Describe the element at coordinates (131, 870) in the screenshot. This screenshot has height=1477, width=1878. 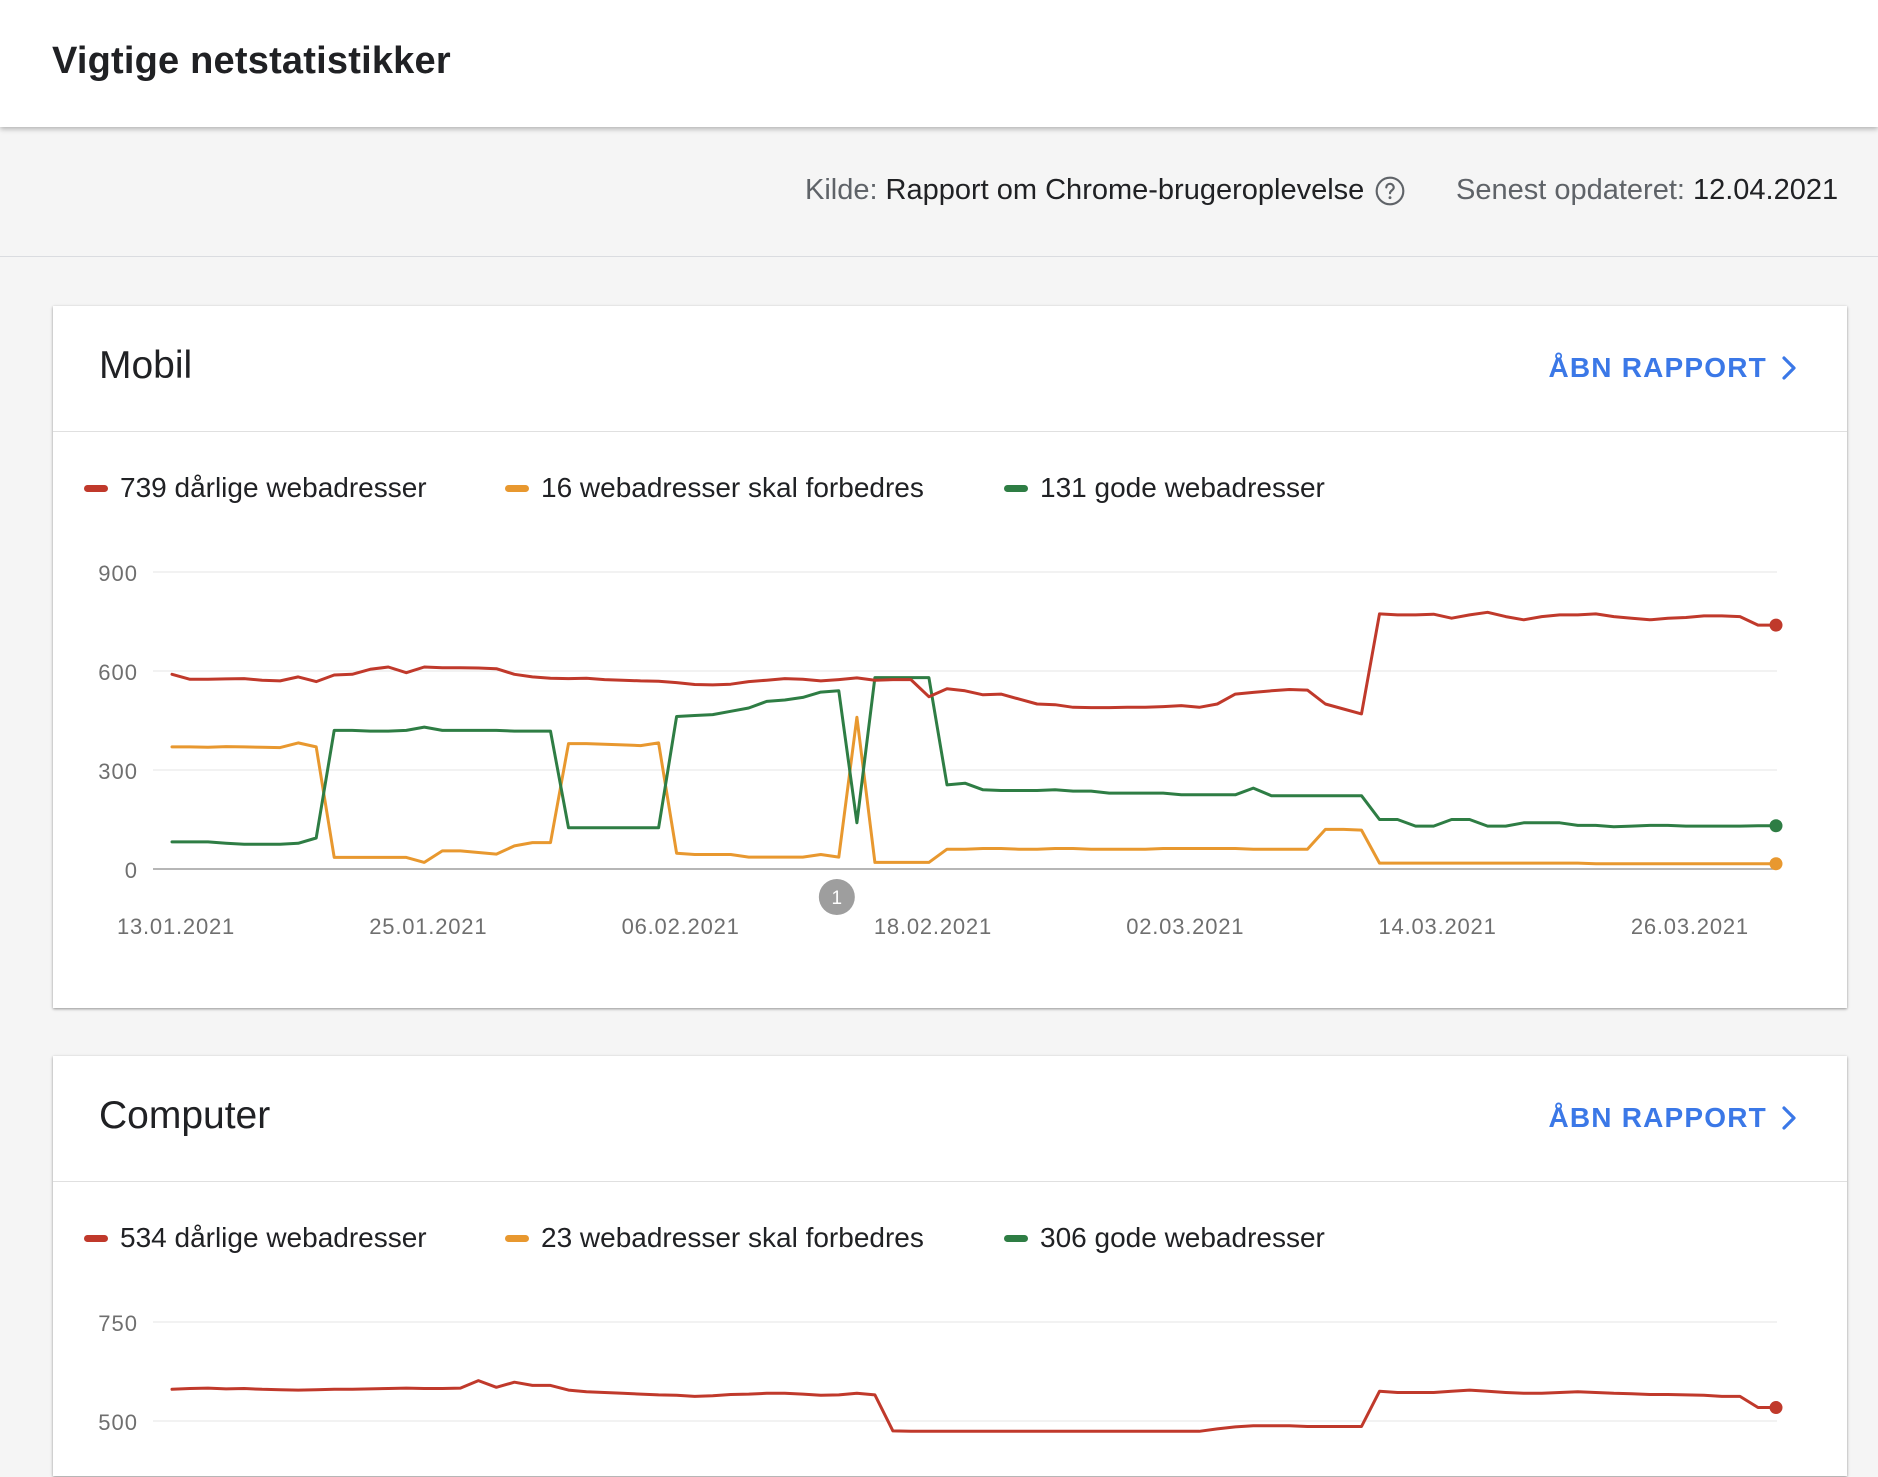
I see `y-tick-label: 0` at that location.